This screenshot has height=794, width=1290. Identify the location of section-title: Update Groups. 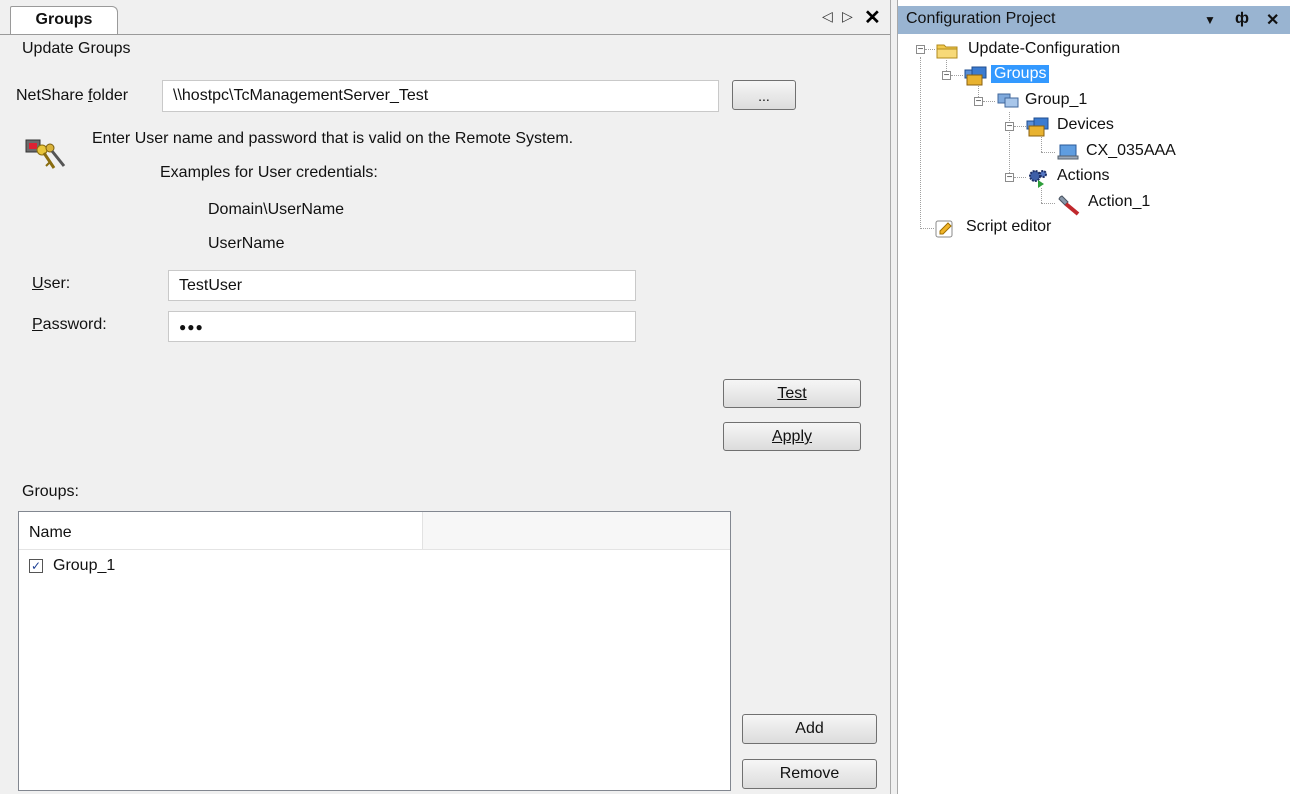
(76, 48).